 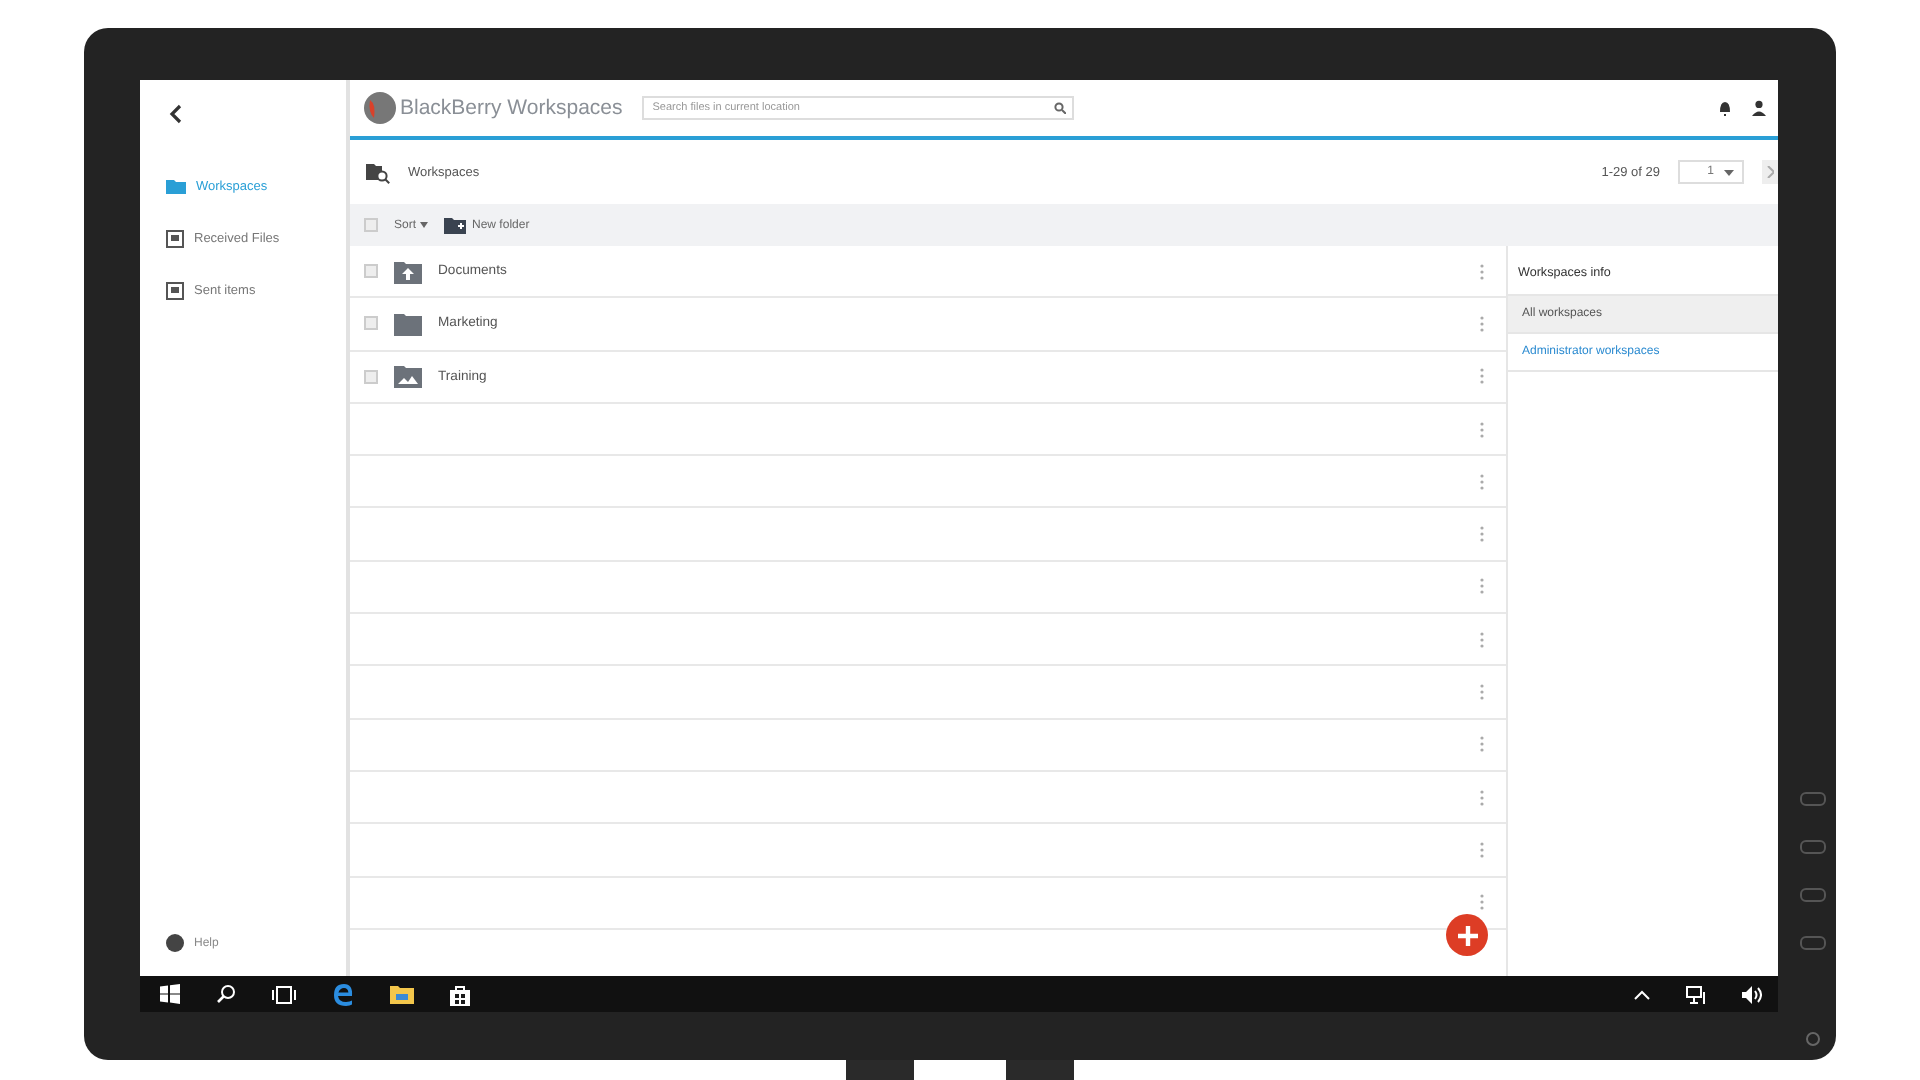 What do you see at coordinates (460, 994) in the screenshot?
I see `store-icon` at bounding box center [460, 994].